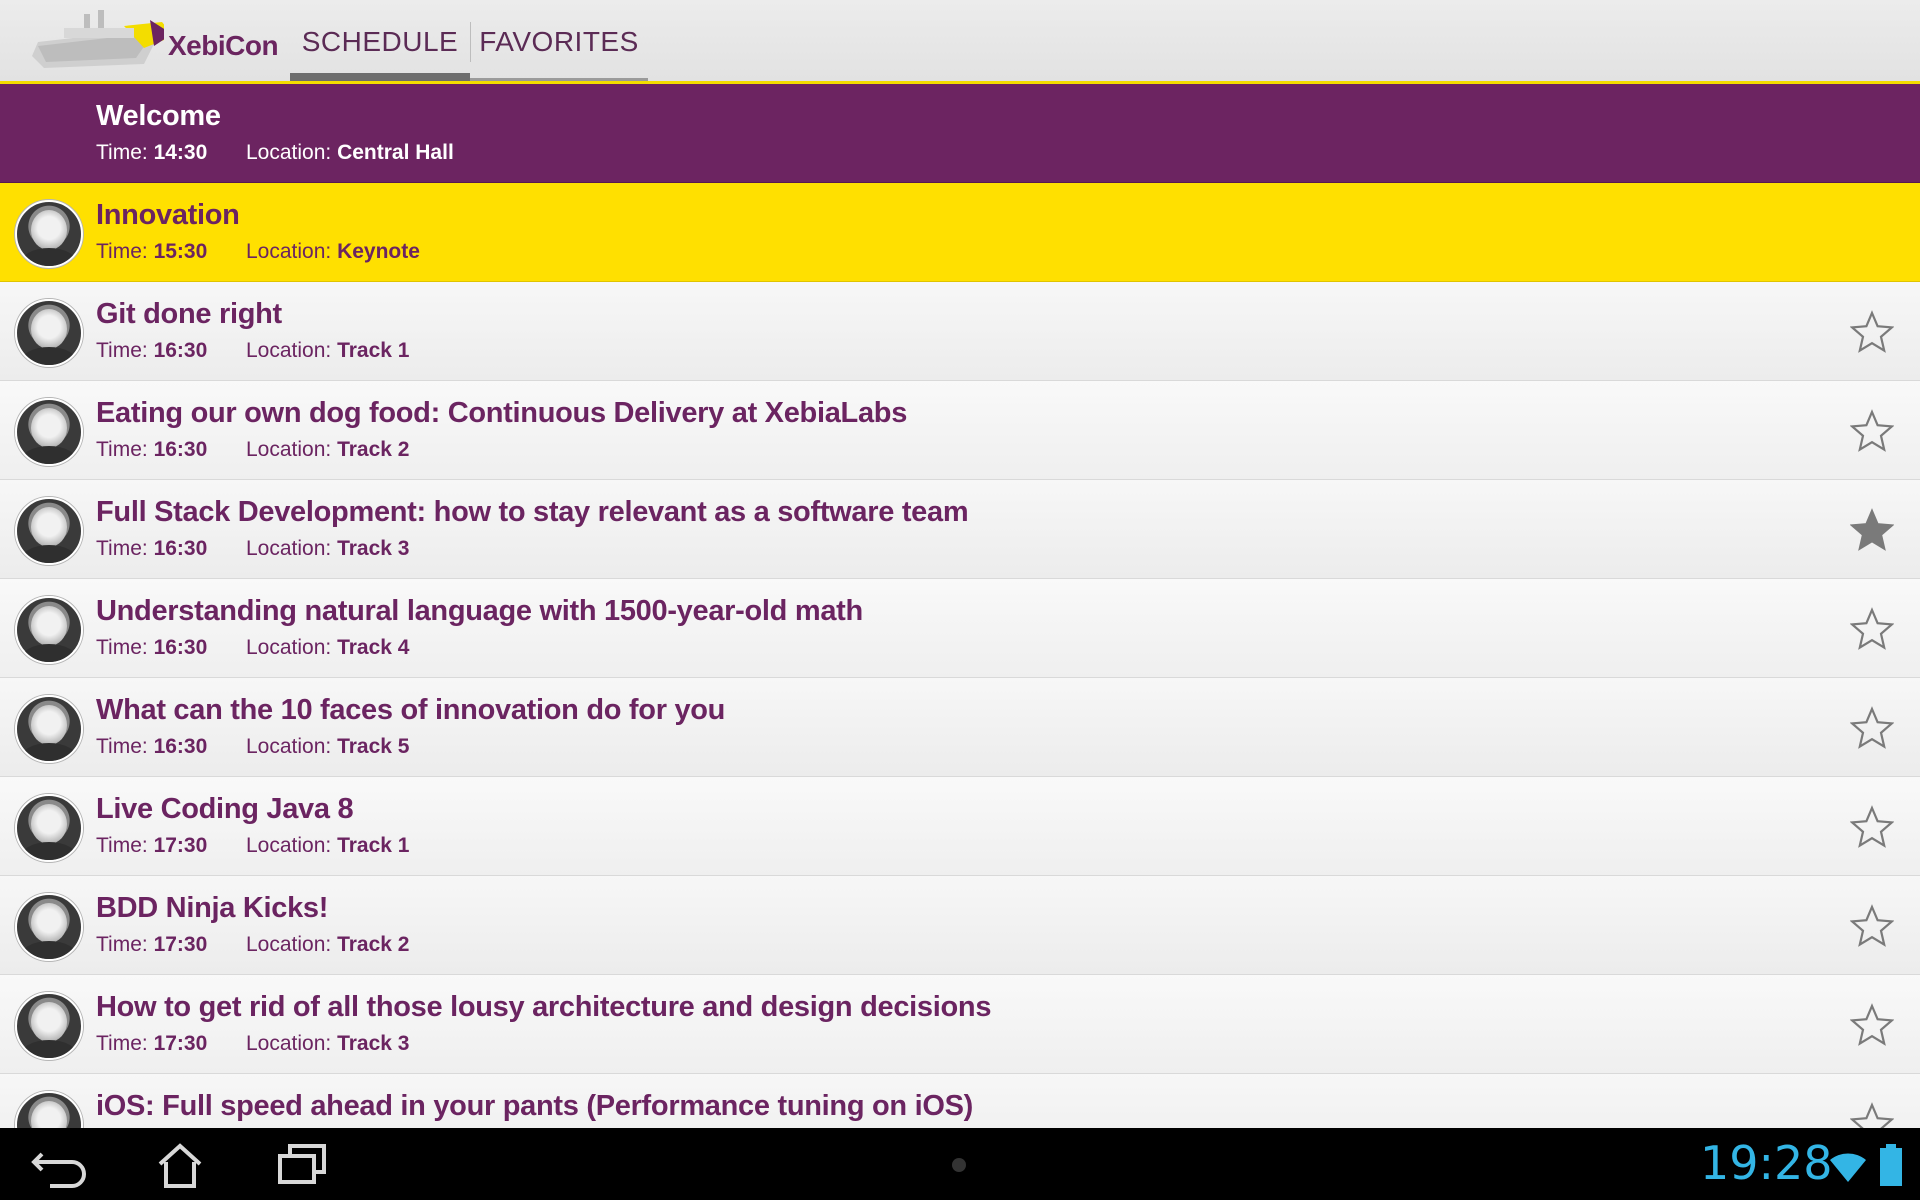 This screenshot has height=1200, width=1920. What do you see at coordinates (1891, 1165) in the screenshot?
I see `battery-icon` at bounding box center [1891, 1165].